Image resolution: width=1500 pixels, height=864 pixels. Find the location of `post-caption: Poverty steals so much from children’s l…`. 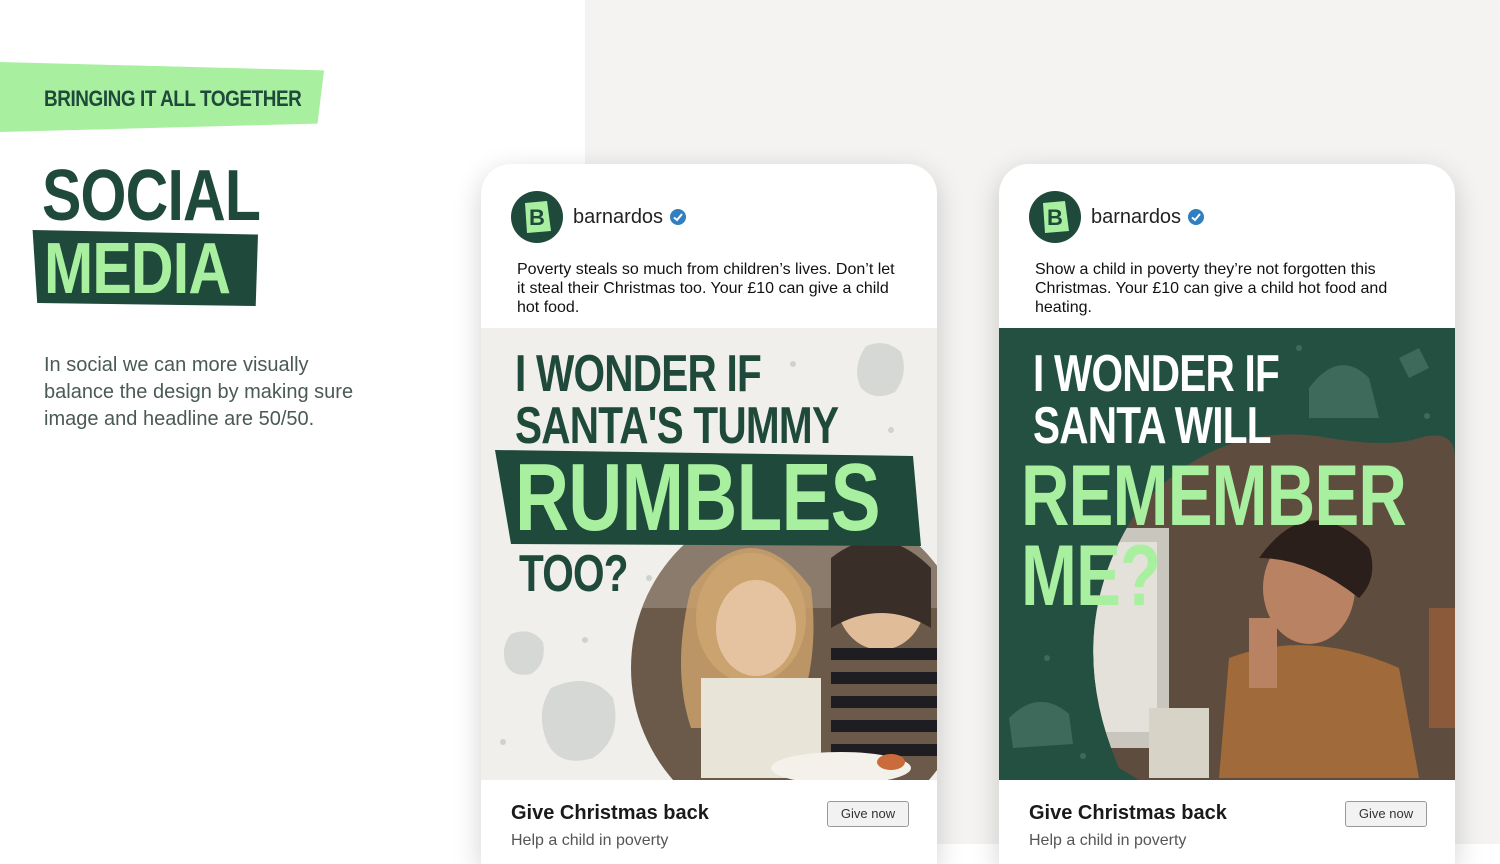

post-caption: Poverty steals so much from children’s l… is located at coordinates (706, 288).